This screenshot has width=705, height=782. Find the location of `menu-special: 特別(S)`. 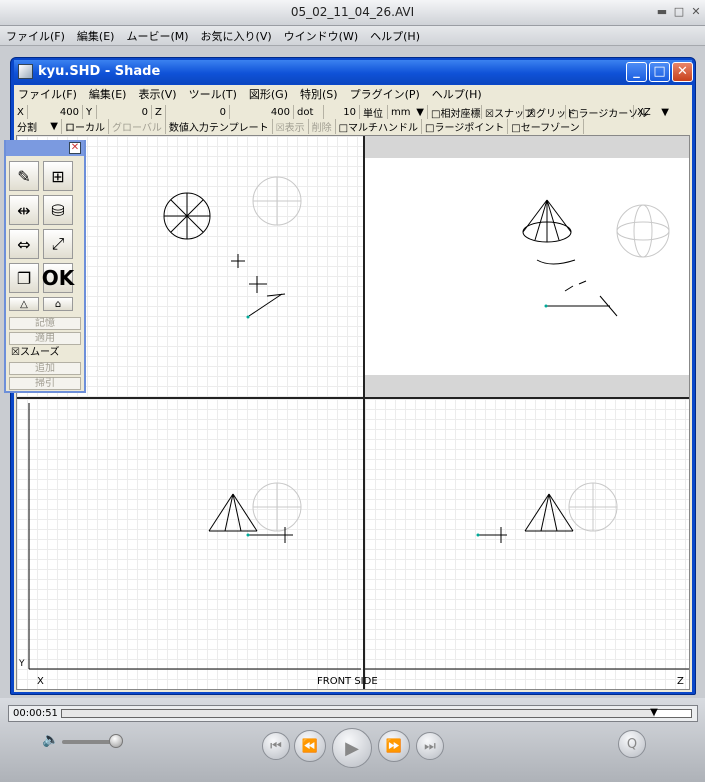

menu-special: 特別(S) is located at coordinates (319, 94).